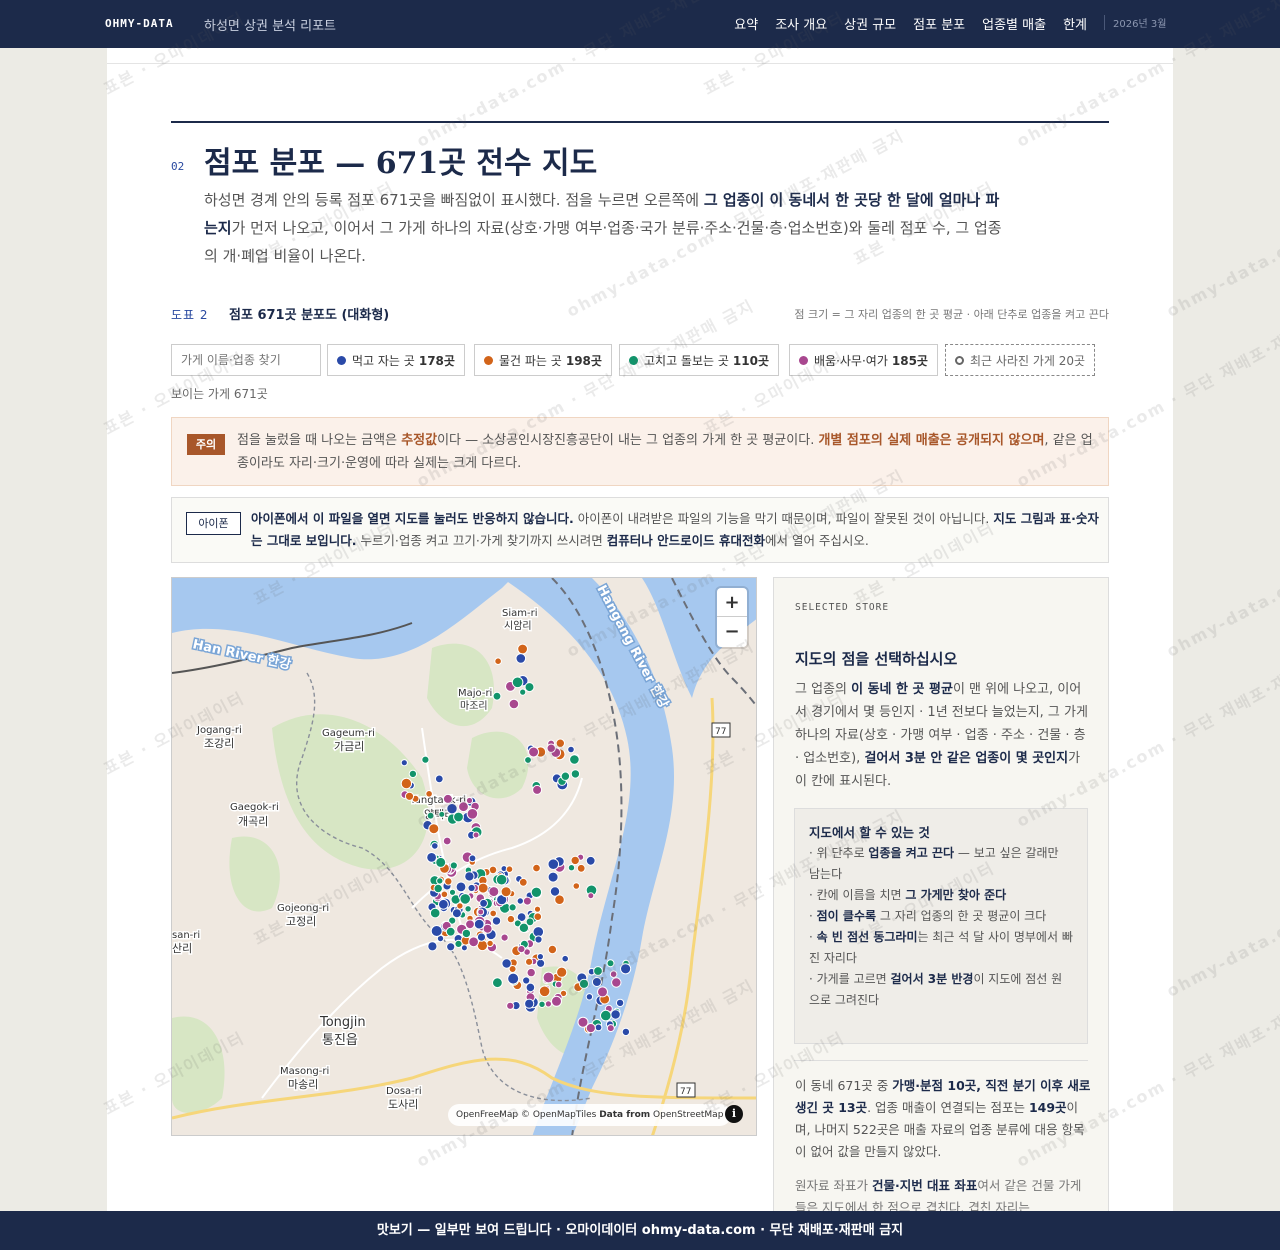 The image size is (1280, 1250). Describe the element at coordinates (1075, 23) in the screenshot. I see `nav-item-limits: 한계` at that location.